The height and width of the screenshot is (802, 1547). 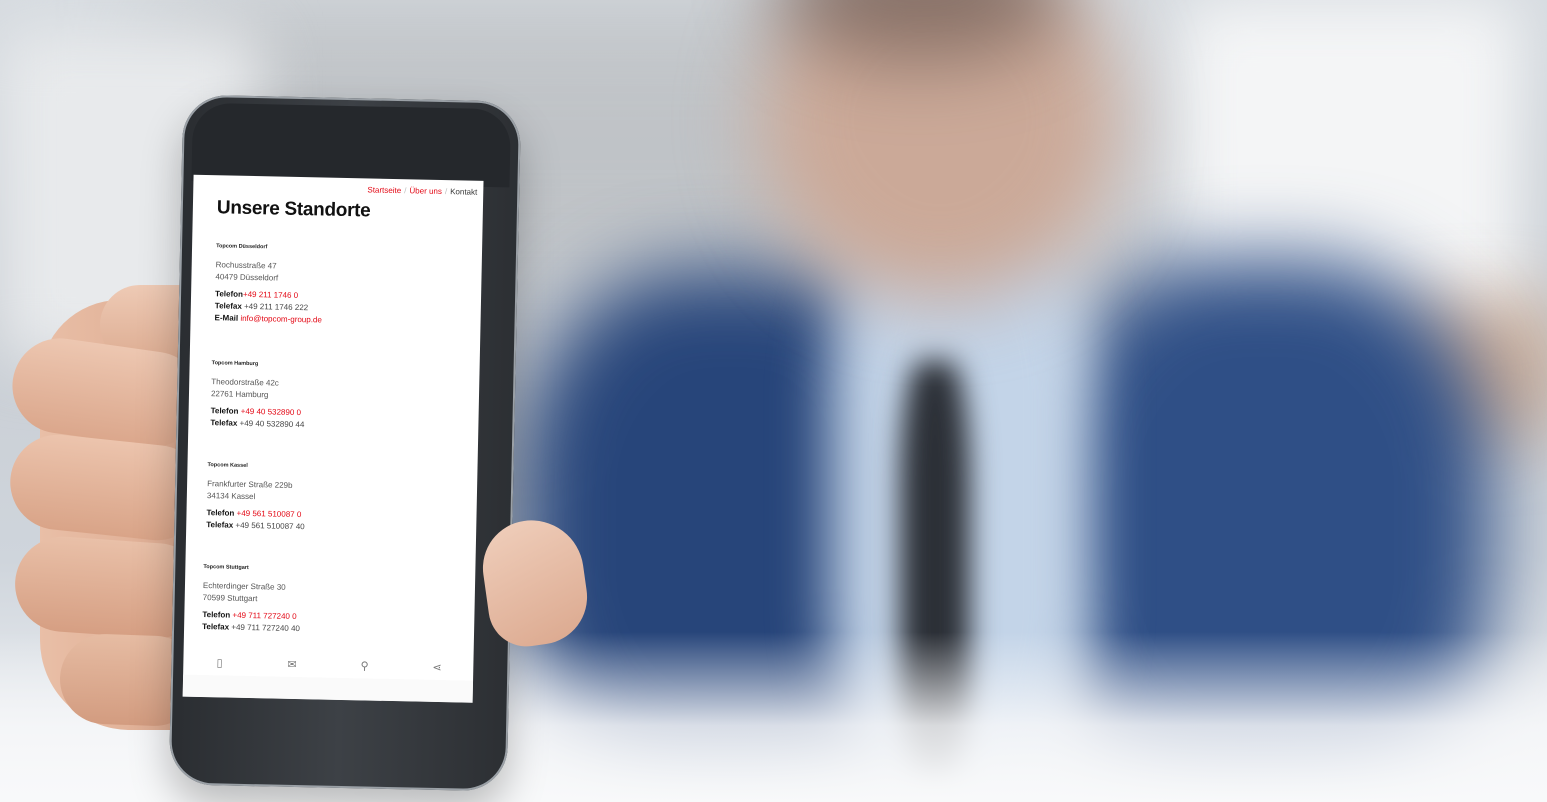 I want to click on phone-link: +49 711 727240 0, so click(x=264, y=616).